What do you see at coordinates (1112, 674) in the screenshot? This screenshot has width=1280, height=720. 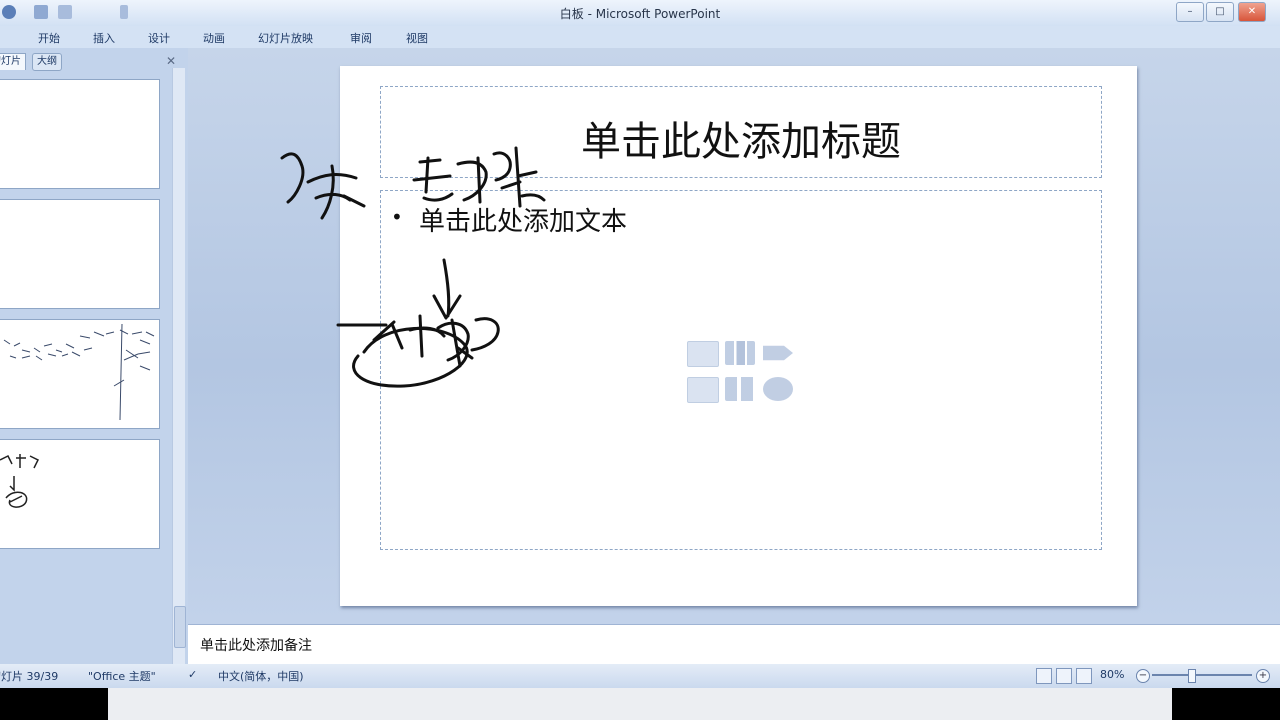 I see `zoom-level: 80%` at bounding box center [1112, 674].